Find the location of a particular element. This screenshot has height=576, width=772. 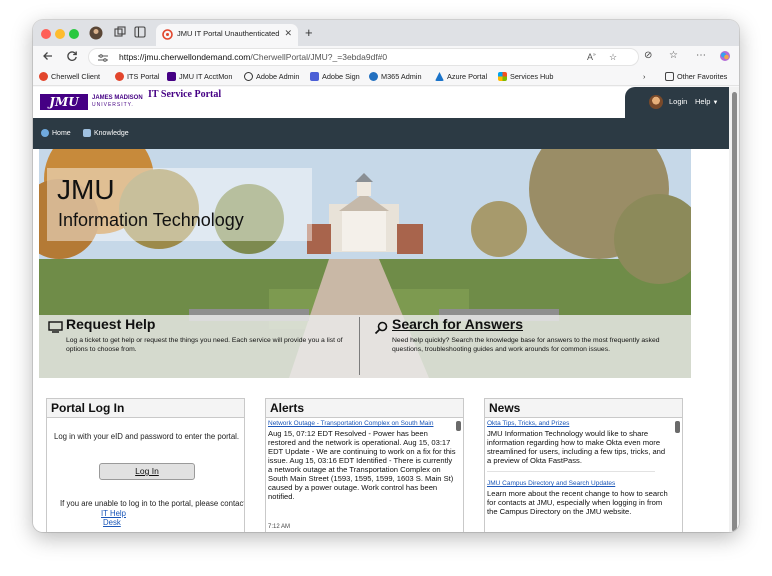

profile-avatar-icon is located at coordinates (96, 33).